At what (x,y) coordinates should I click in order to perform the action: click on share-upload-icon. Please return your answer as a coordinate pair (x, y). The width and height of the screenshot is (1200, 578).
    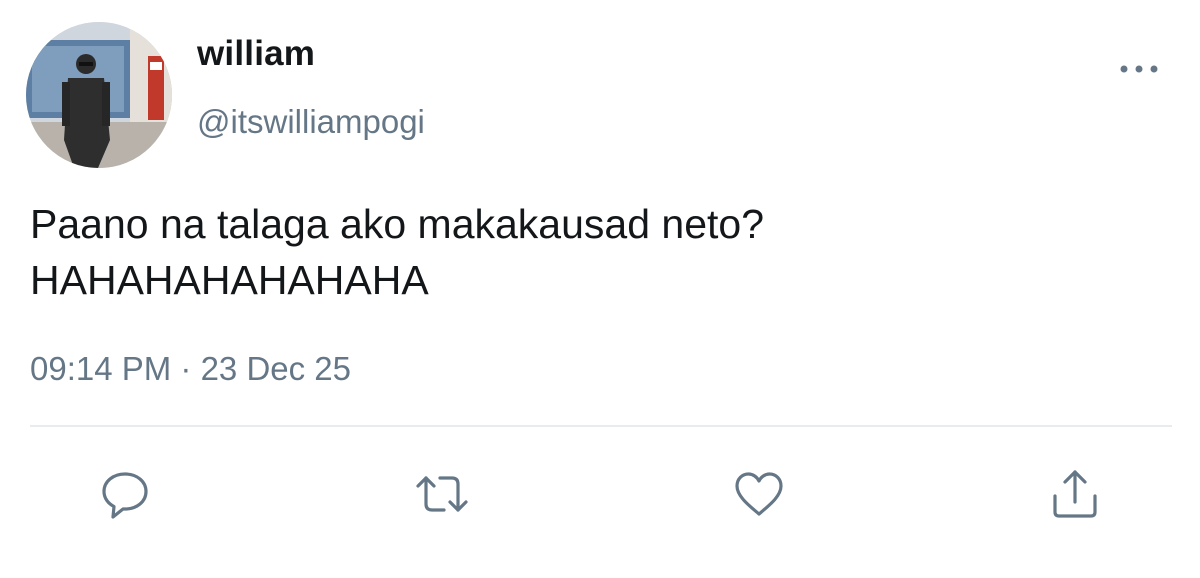
    Looking at the image, I should click on (1075, 494).